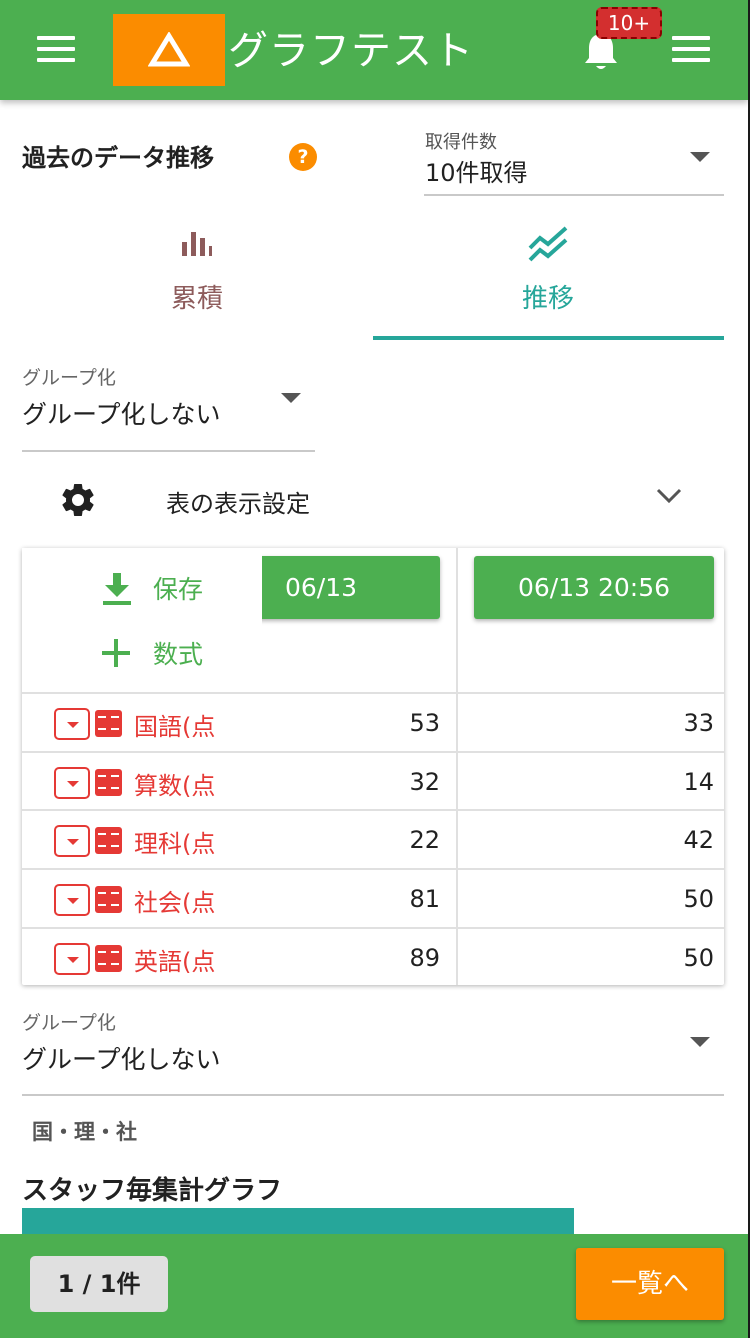  What do you see at coordinates (476, 173) in the screenshot?
I see `fetch-count-value: 10件取得` at bounding box center [476, 173].